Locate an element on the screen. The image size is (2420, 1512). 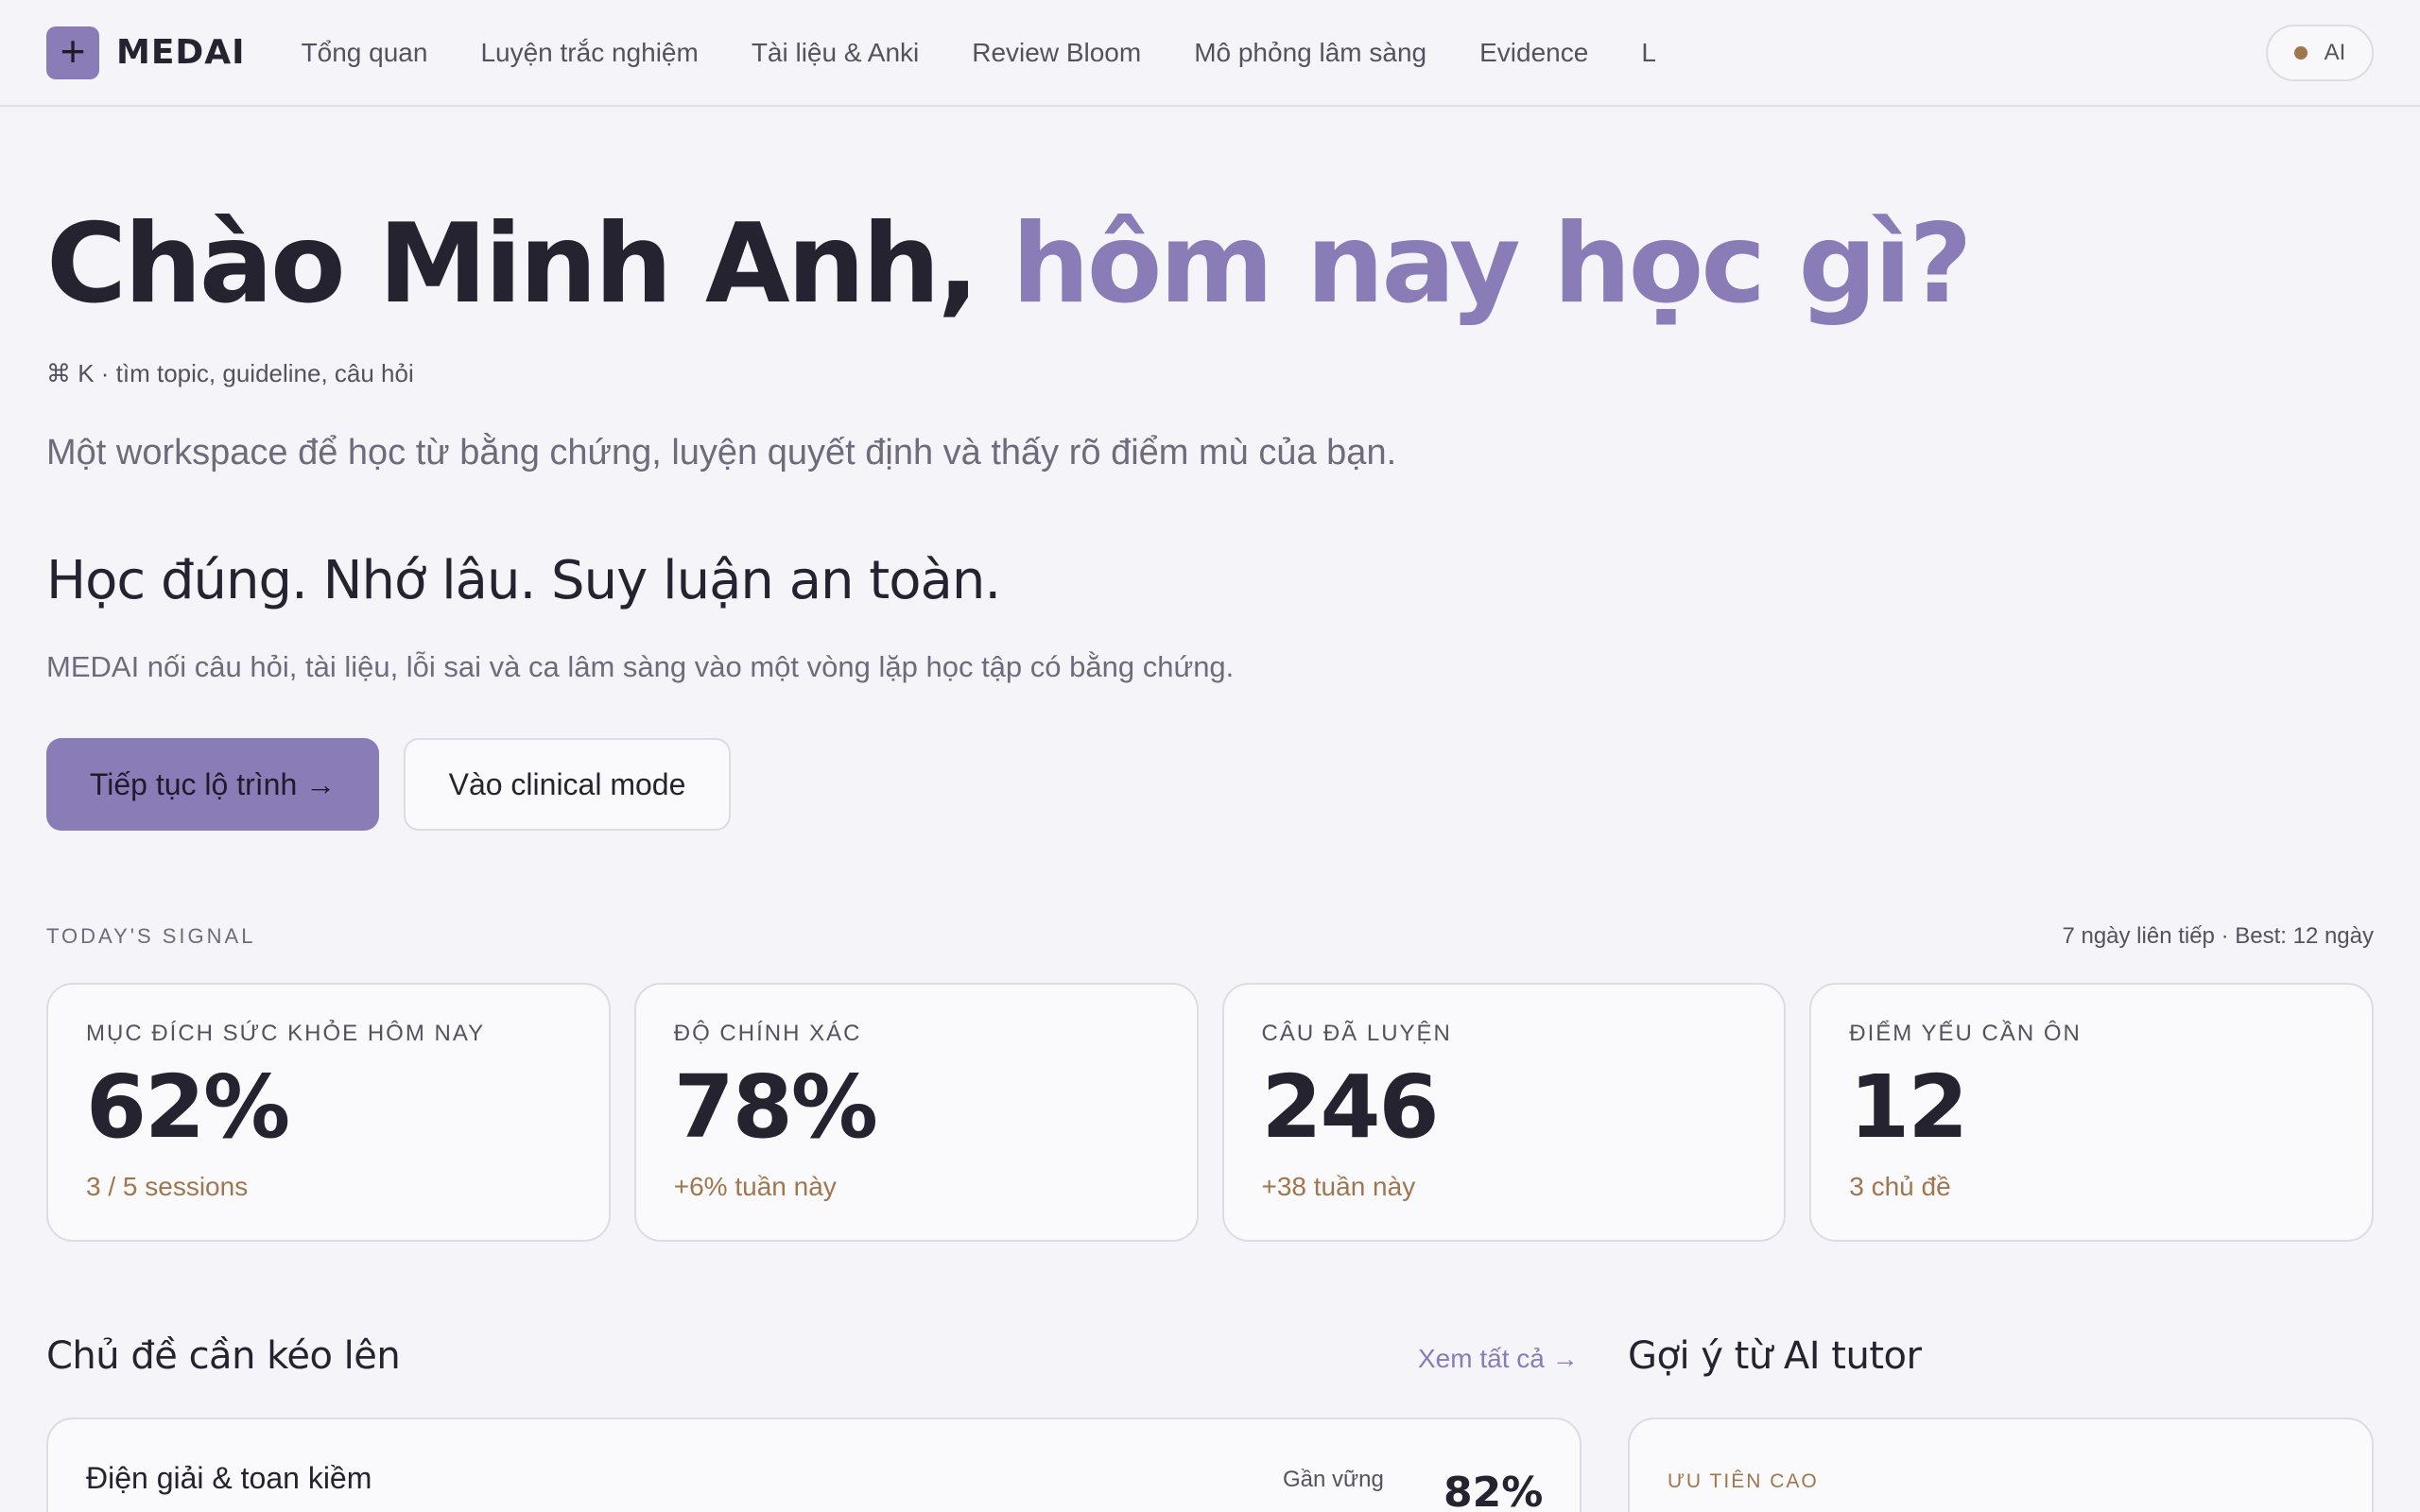
nav-right: AI is located at coordinates (2320, 52).